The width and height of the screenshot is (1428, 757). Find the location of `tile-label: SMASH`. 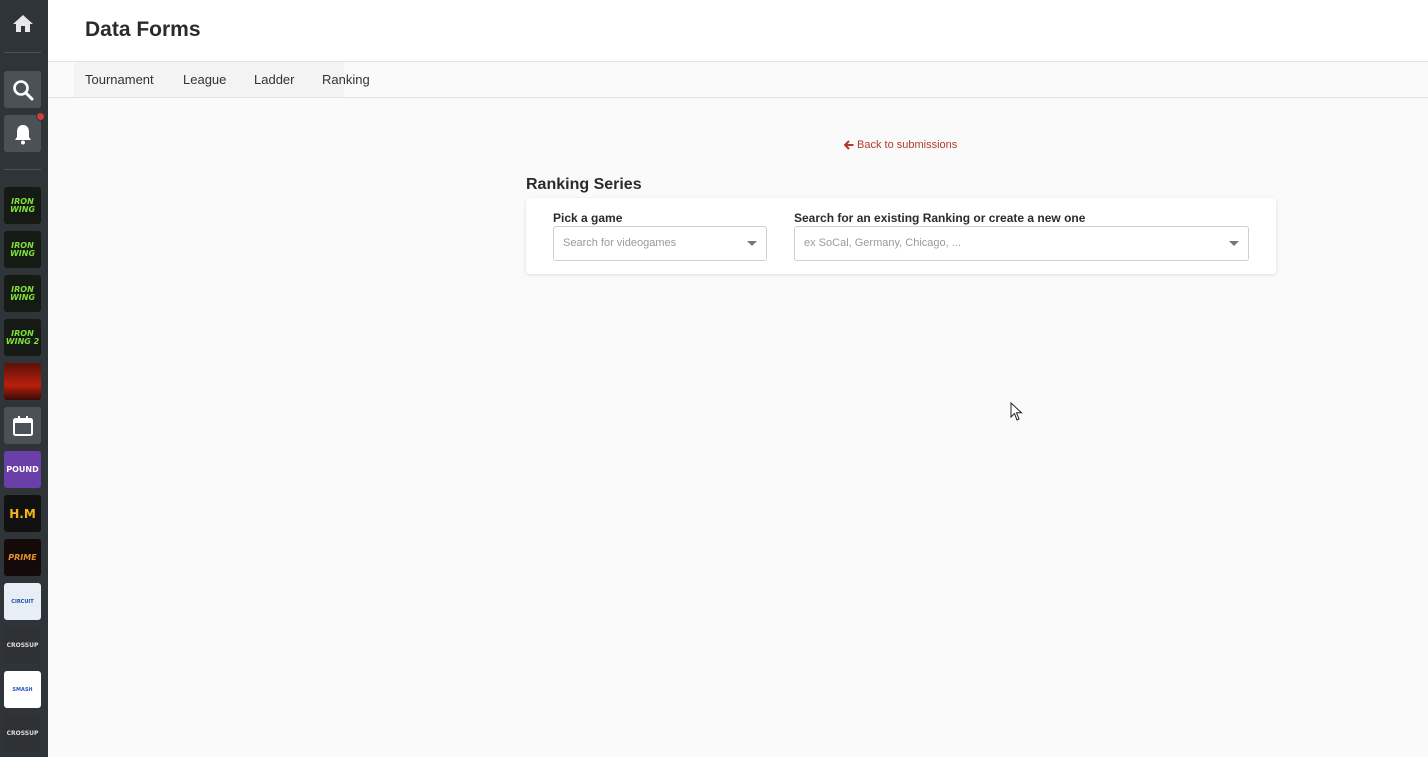

tile-label: SMASH is located at coordinates (22, 689).